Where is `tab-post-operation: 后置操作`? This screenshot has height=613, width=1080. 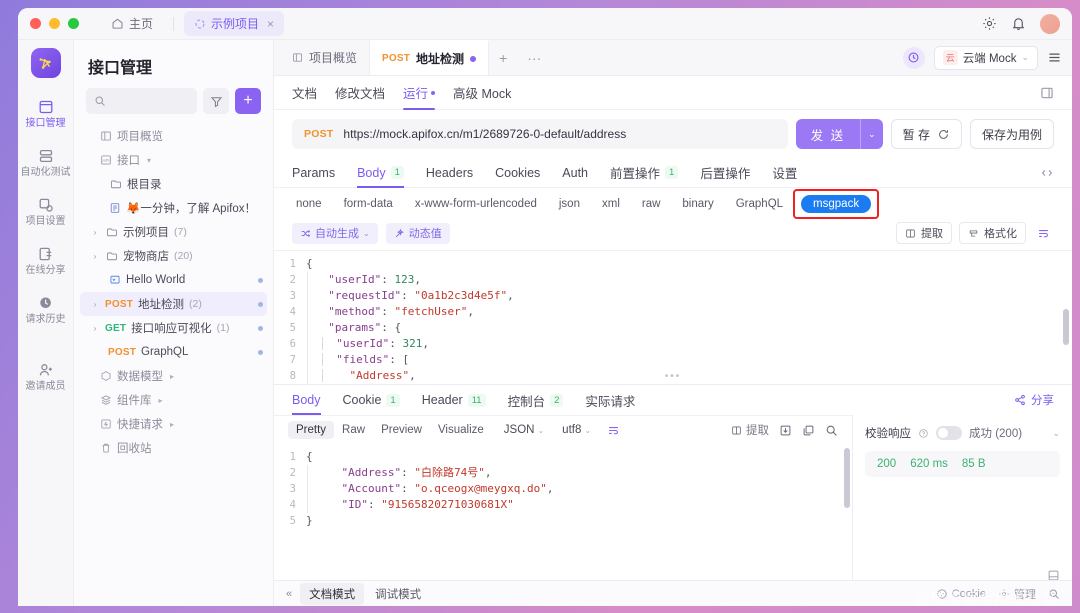
tab-post-operation: 后置操作 is located at coordinates (725, 173).